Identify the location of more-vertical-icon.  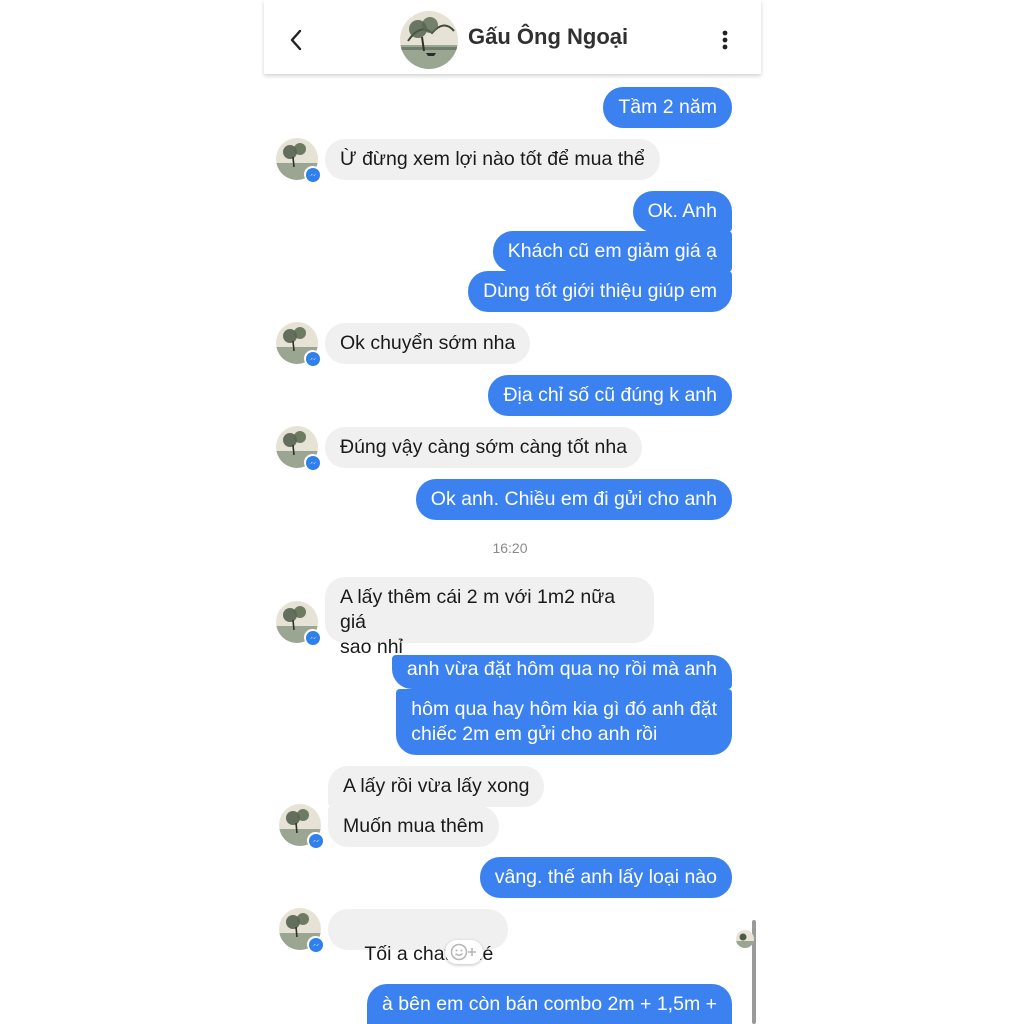
(725, 40).